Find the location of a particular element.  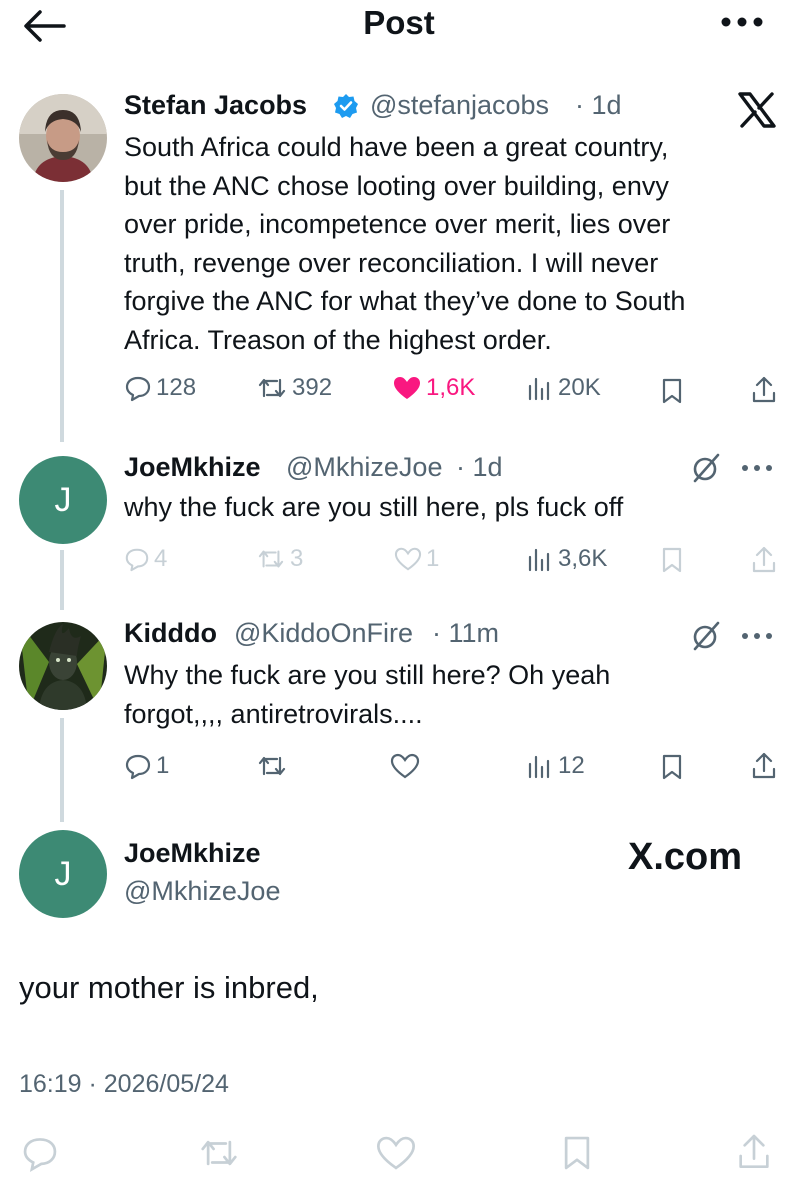

repost-count: 392 is located at coordinates (312, 387).